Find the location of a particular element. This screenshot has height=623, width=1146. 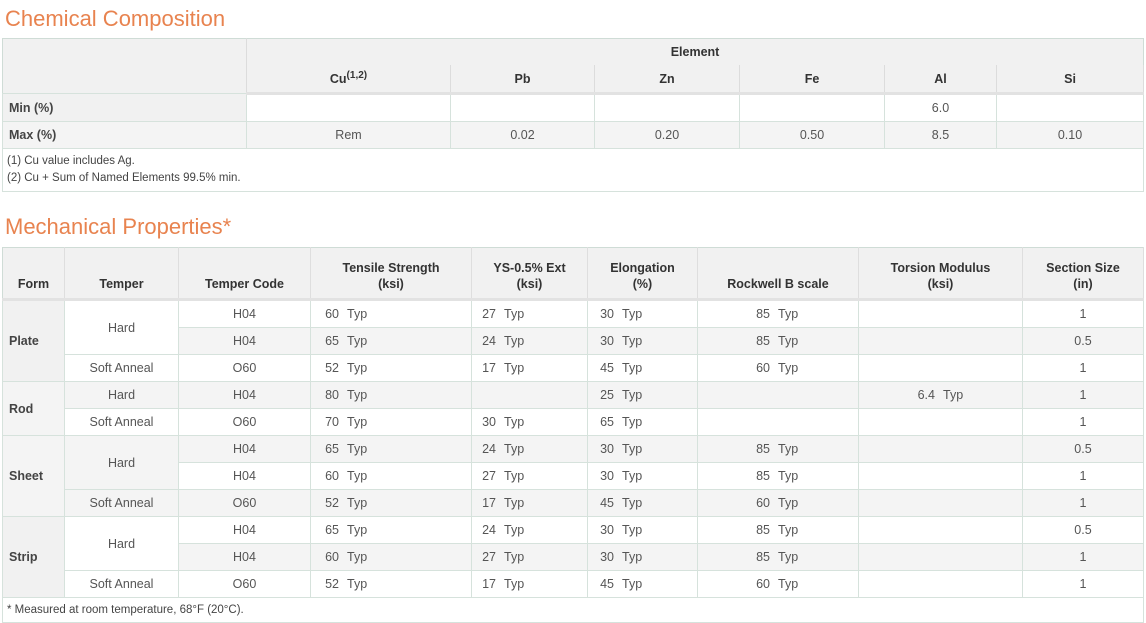

section-size-cell: 0.5 is located at coordinates (1083, 449).